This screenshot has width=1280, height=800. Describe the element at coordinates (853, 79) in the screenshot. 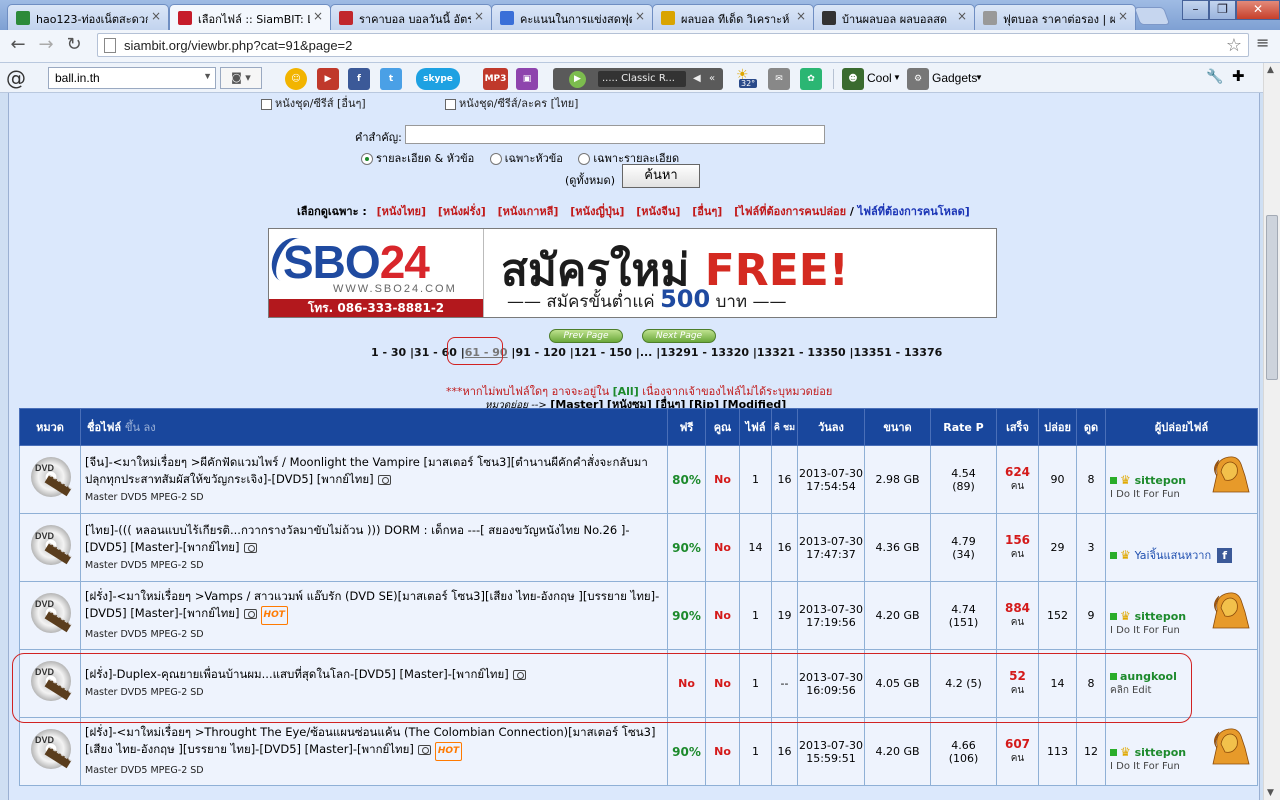

I see `cool-icon: ☻` at that location.